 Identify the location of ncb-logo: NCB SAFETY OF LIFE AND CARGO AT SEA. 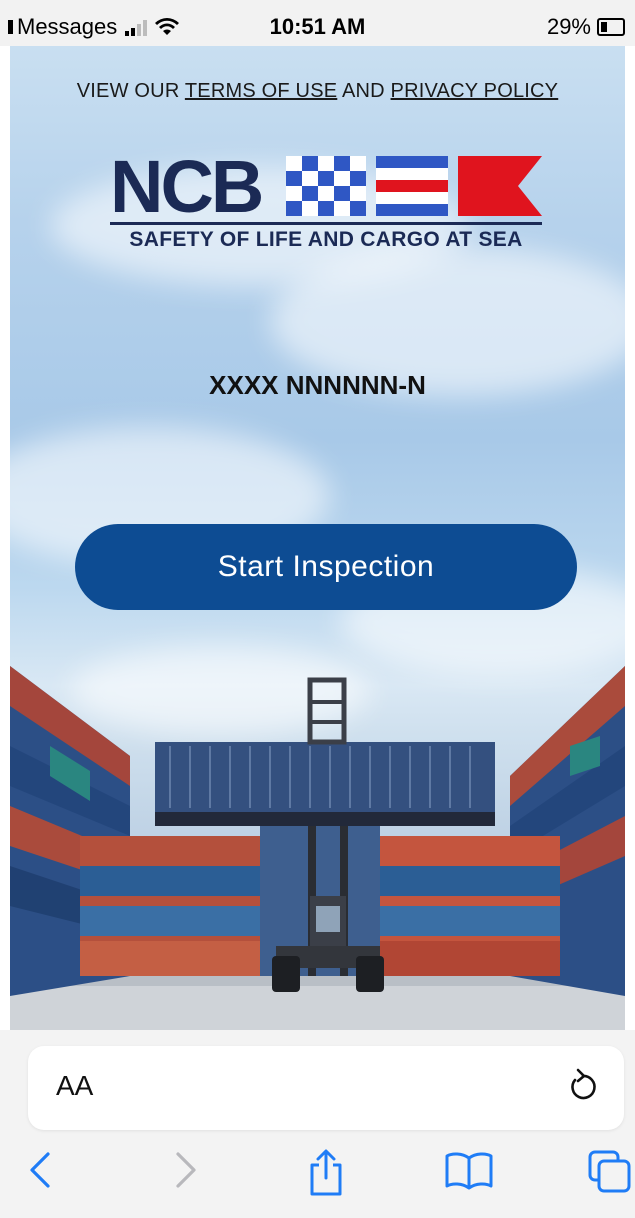
(326, 205).